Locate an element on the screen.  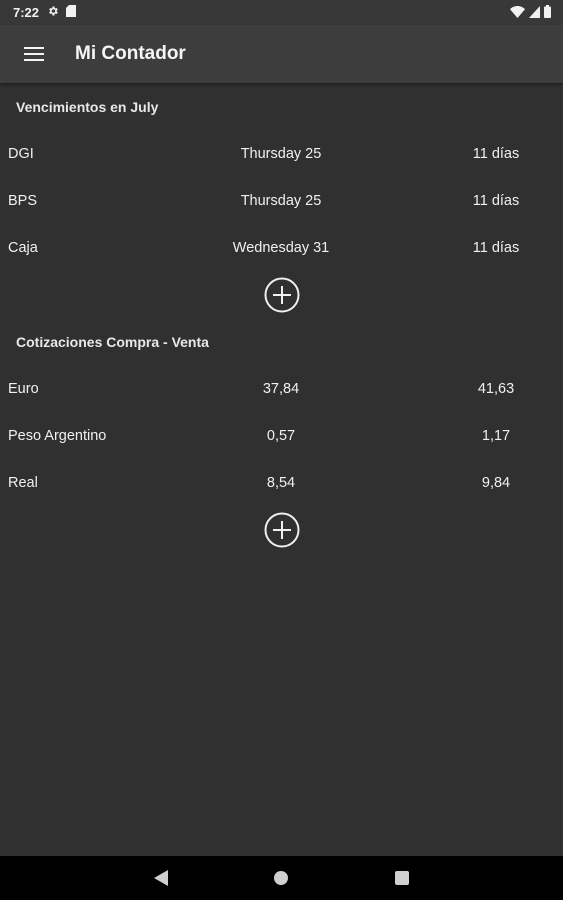
navigation-bar is located at coordinates (281, 878).